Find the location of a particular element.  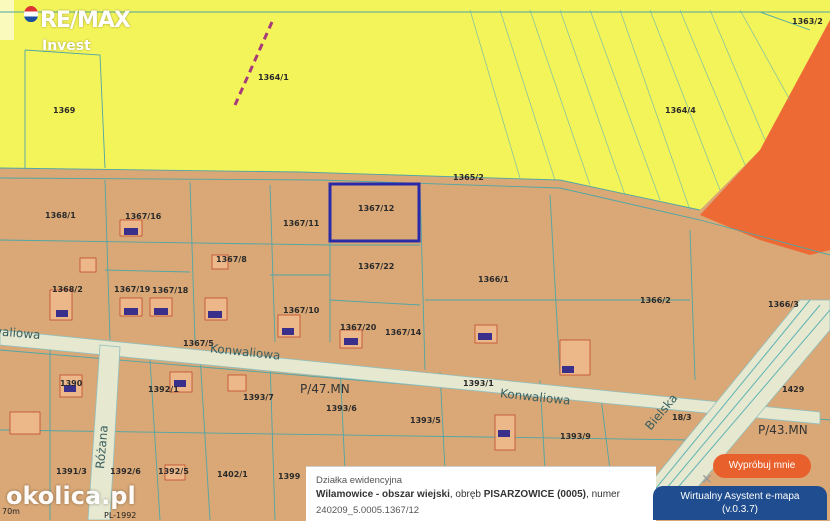

parcel-label: 1392/1 is located at coordinates (163, 389).